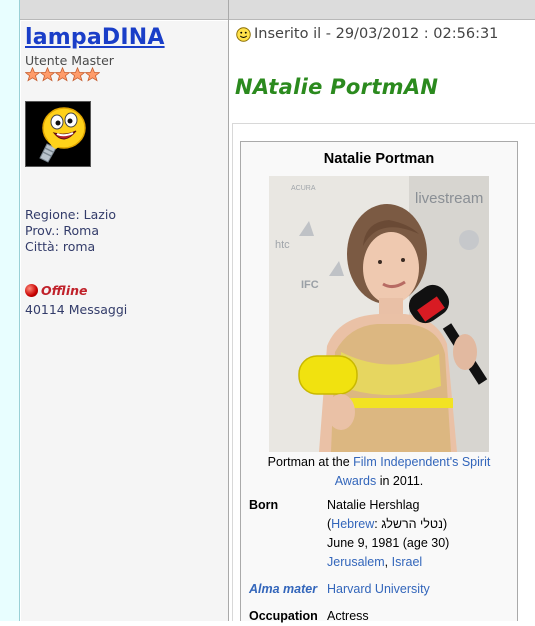 The width and height of the screenshot is (535, 626). What do you see at coordinates (69, 60) in the screenshot?
I see `author-rank: Utente Master` at bounding box center [69, 60].